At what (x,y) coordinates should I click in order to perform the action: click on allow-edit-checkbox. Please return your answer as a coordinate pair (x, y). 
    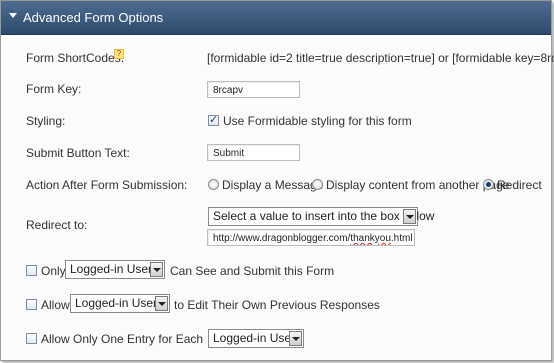
    Looking at the image, I should click on (31, 304).